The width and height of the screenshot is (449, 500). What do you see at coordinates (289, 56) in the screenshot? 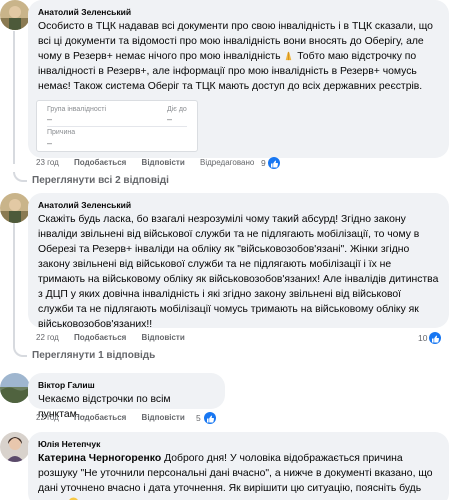
I see `folded-hands-emoji` at bounding box center [289, 56].